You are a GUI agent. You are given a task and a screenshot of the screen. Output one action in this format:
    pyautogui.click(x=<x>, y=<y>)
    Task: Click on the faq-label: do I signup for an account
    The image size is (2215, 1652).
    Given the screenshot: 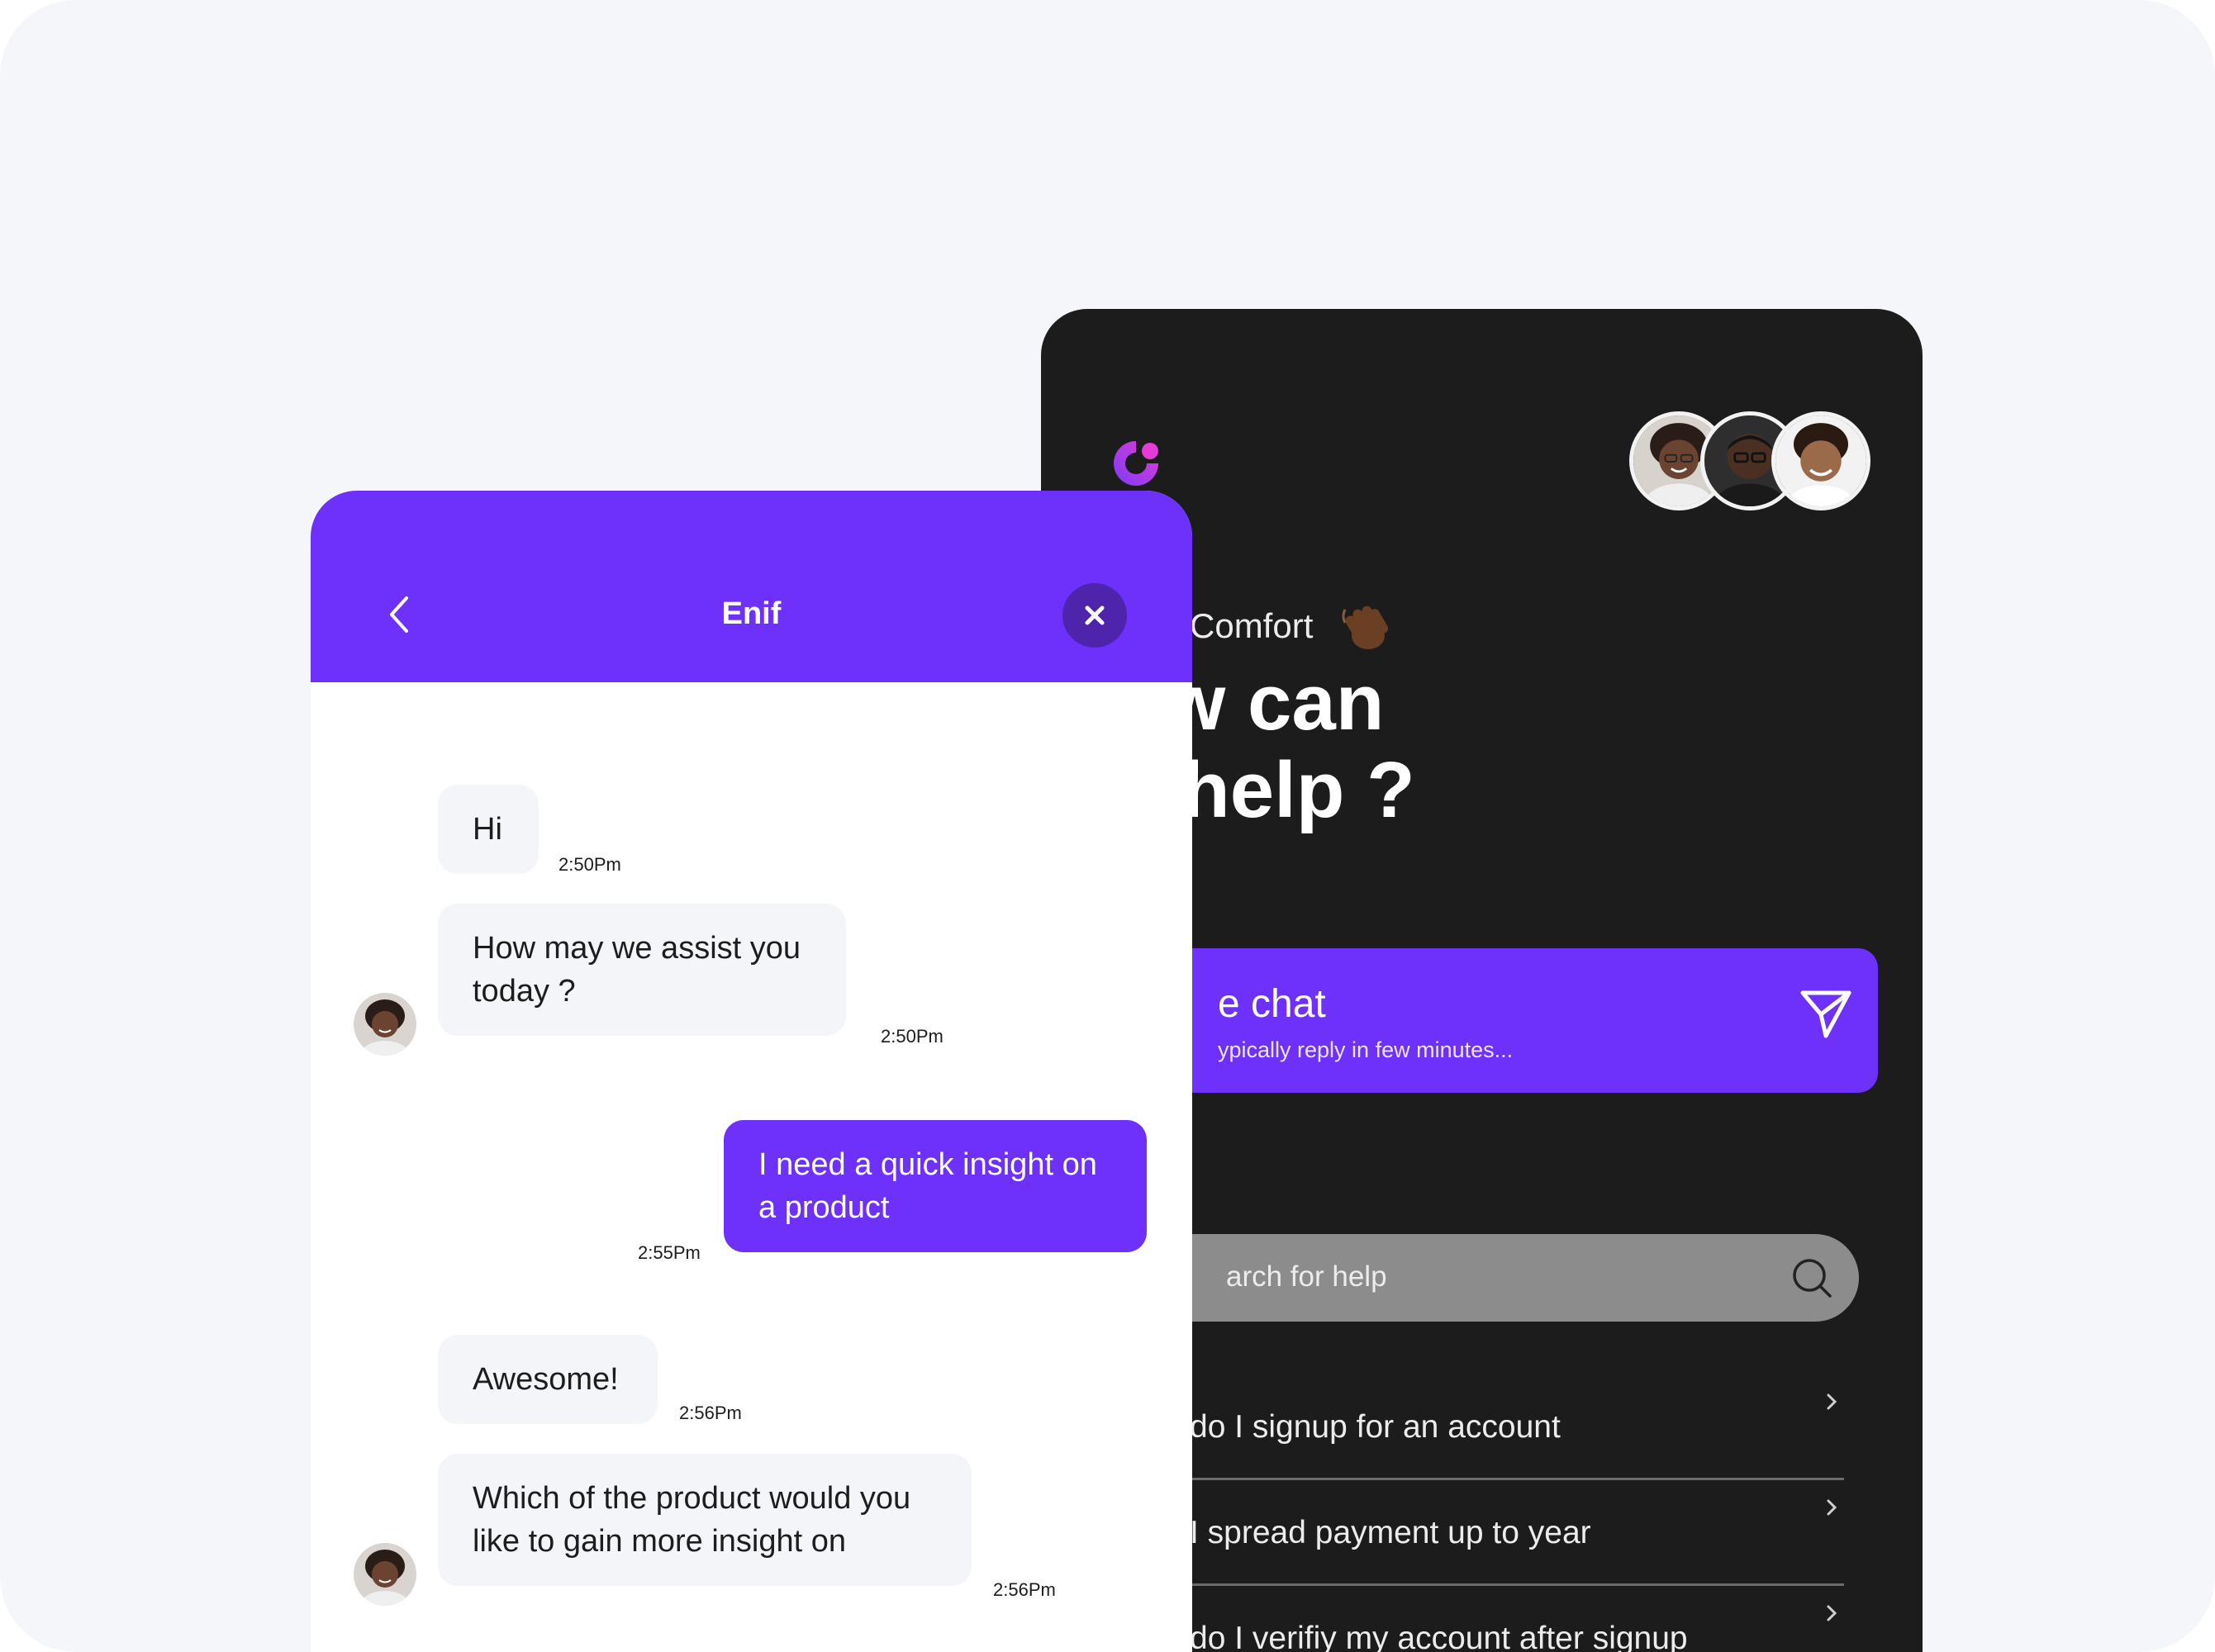 What is the action you would take?
    pyautogui.click(x=1375, y=1427)
    